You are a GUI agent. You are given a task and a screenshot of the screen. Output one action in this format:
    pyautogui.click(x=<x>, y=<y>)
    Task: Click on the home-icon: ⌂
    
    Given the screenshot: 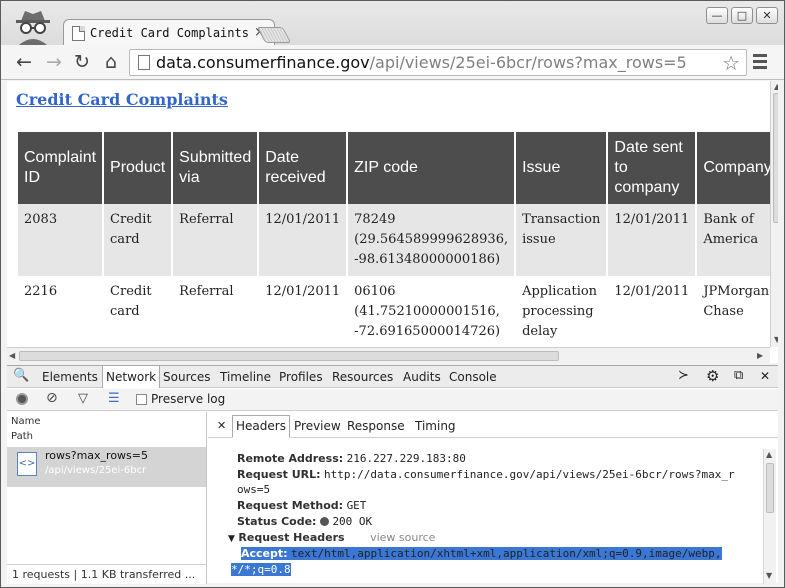 What is the action you would take?
    pyautogui.click(x=111, y=62)
    